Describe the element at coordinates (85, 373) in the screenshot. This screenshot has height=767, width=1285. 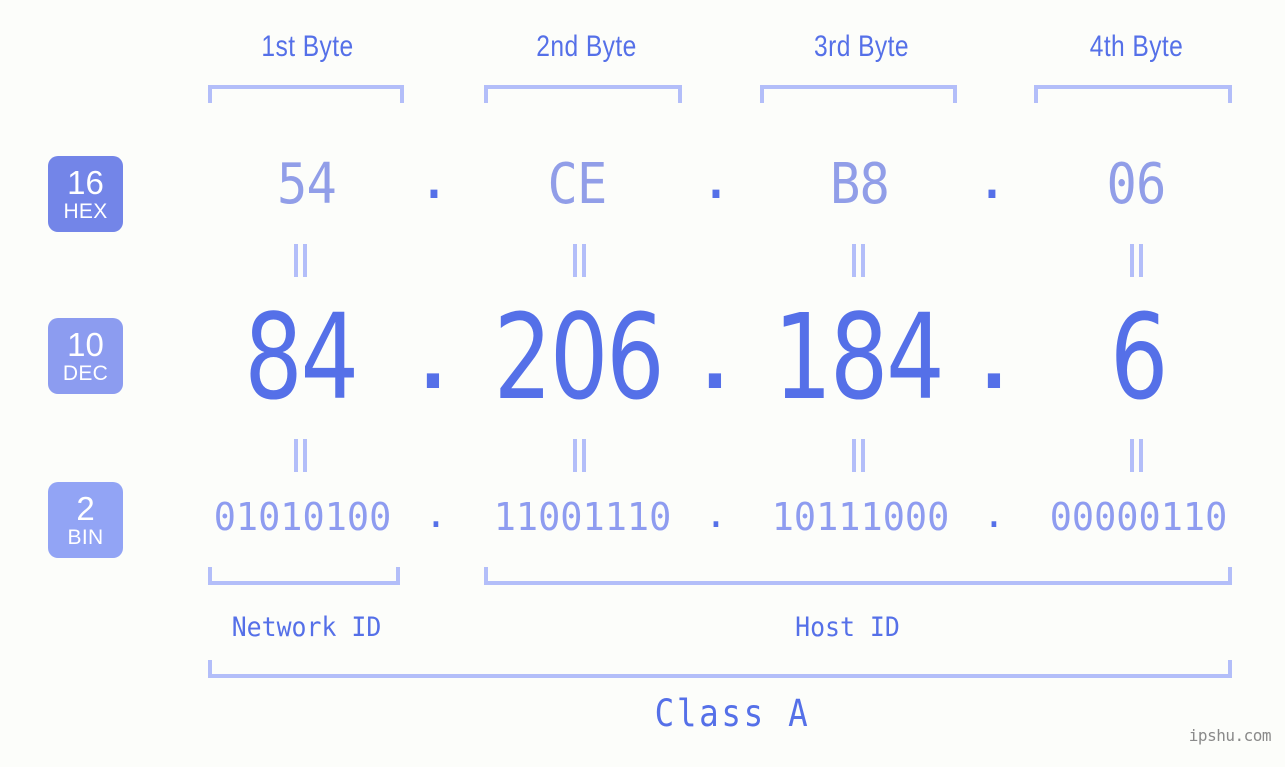
I see `radix-badge-dec-system: DEC` at that location.